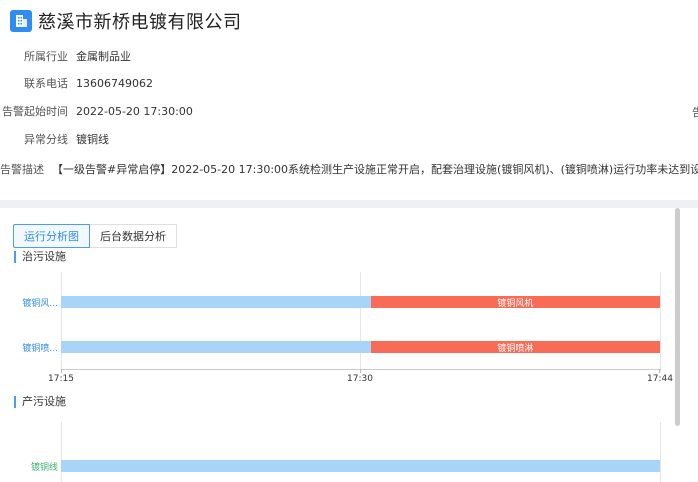 This screenshot has width=698, height=482. Describe the element at coordinates (61, 379) in the screenshot. I see `chart1-tick-label: 17:15` at that location.